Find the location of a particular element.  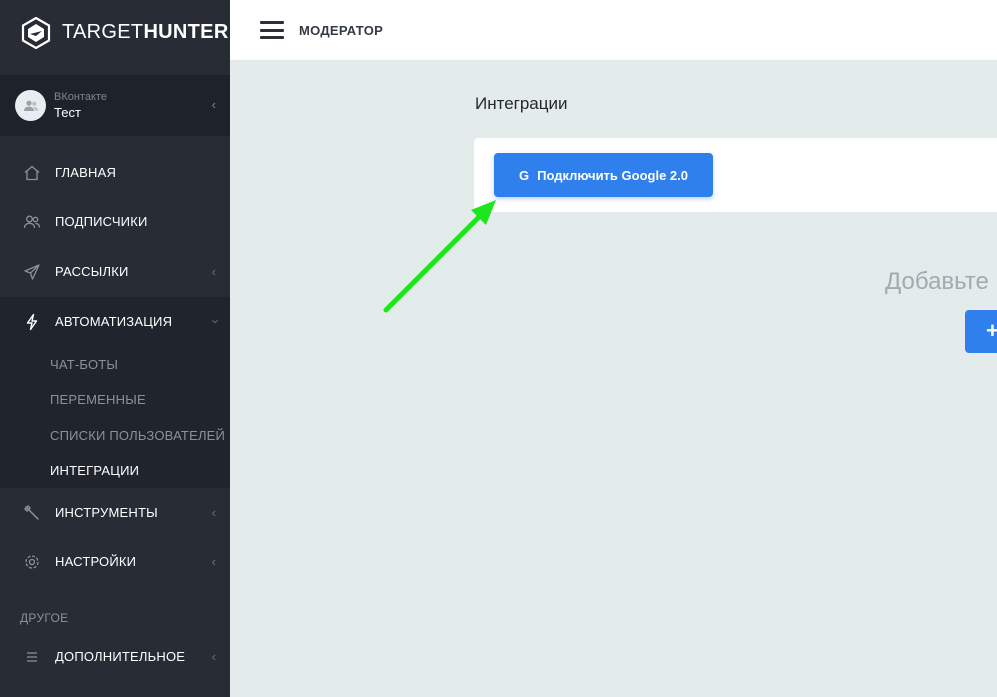

logo: TARGETHUNTER is located at coordinates (115, 32).